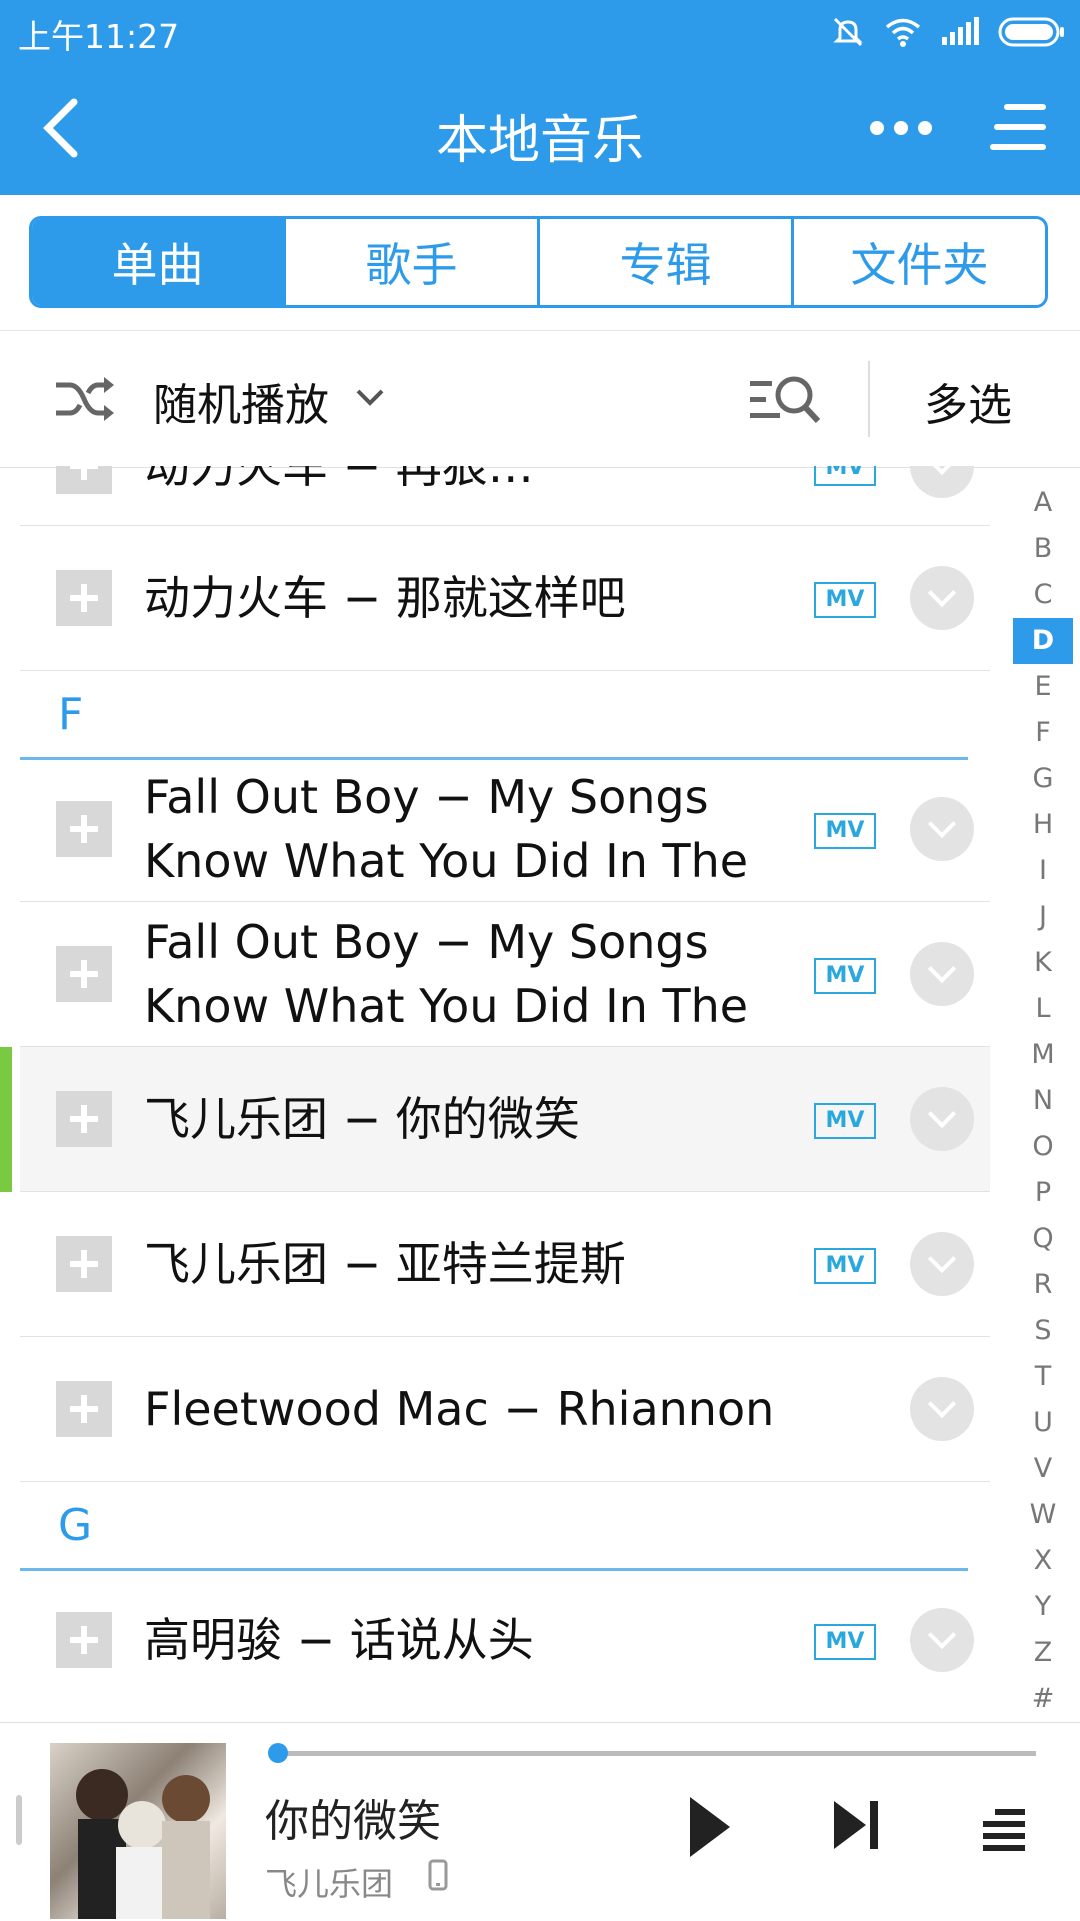 This screenshot has width=1080, height=1921. I want to click on section-letter: G, so click(75, 1525).